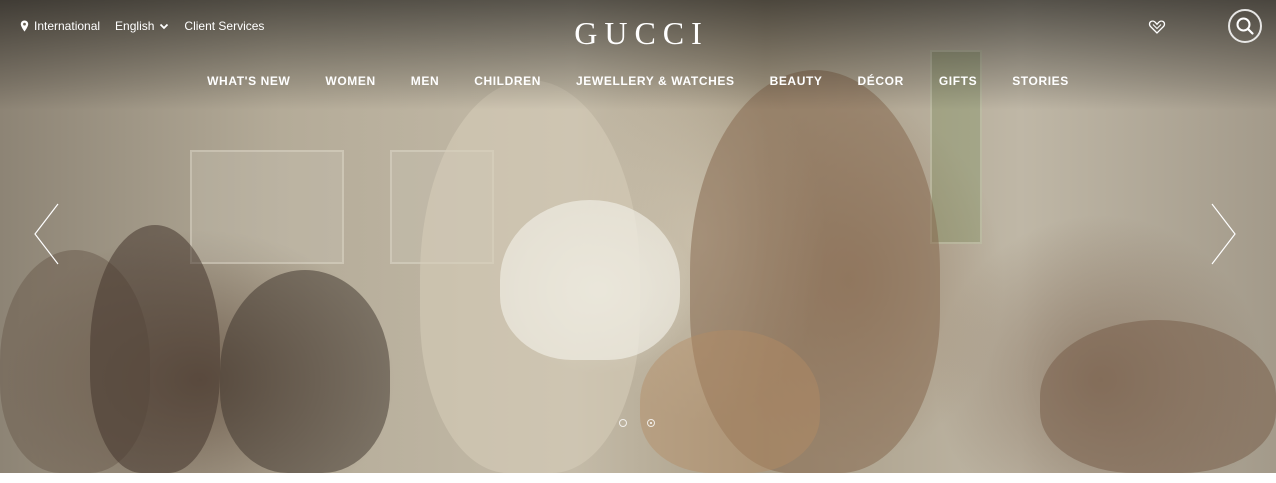 This screenshot has height=483, width=1276. Describe the element at coordinates (267, 207) in the screenshot. I see `background-wall-panel` at that location.